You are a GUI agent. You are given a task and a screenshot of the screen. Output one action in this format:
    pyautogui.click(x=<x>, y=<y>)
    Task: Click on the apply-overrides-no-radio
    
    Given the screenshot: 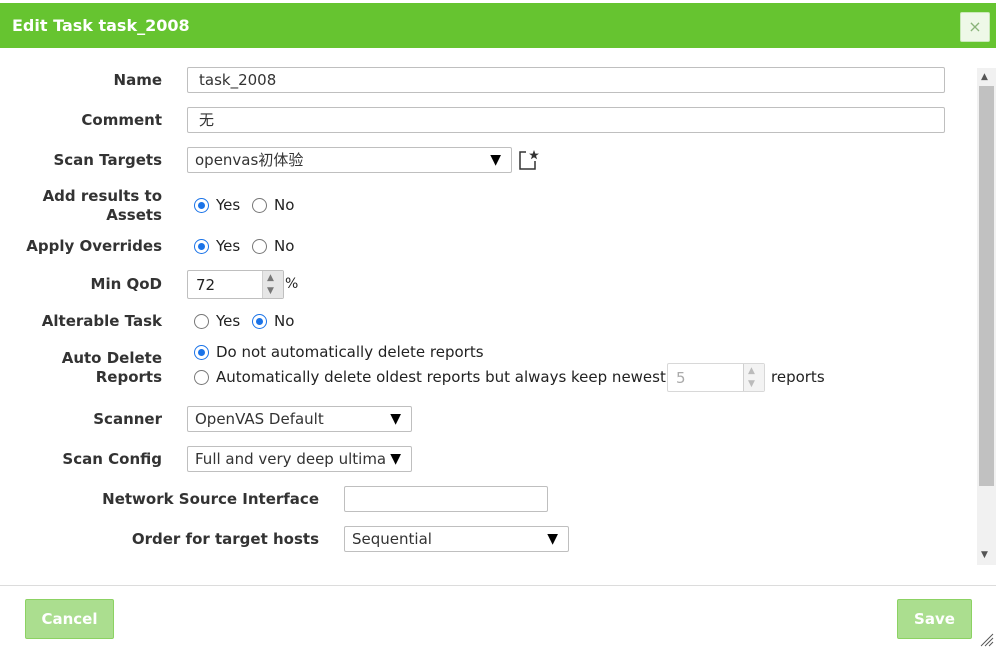 What is the action you would take?
    pyautogui.click(x=259, y=246)
    